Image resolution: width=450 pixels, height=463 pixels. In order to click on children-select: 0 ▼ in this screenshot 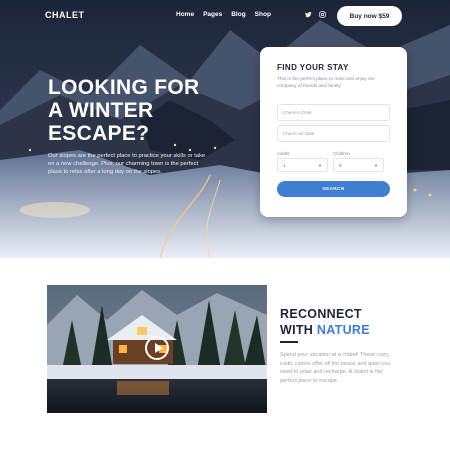, I will do `click(358, 165)`.